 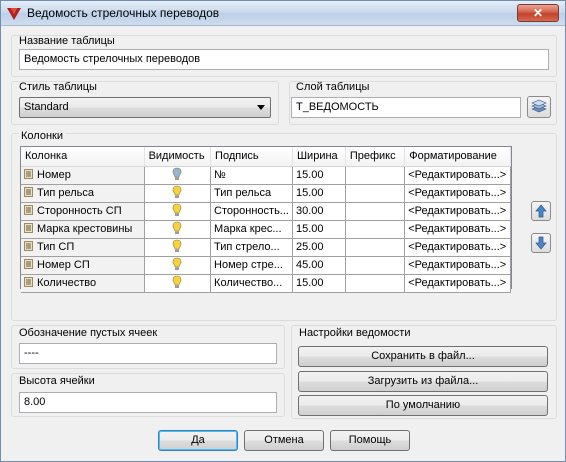 What do you see at coordinates (58, 87) in the screenshot?
I see `table-style-label: Стиль таблицы` at bounding box center [58, 87].